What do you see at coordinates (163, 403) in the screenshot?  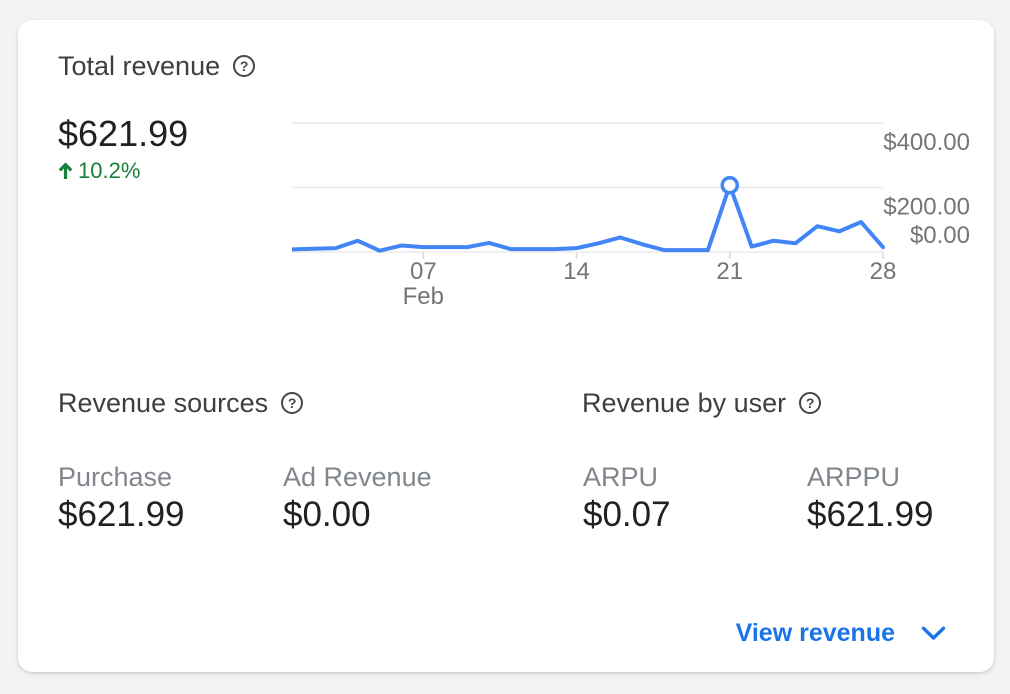 I see `revenue-sources-title: Revenue sources` at bounding box center [163, 403].